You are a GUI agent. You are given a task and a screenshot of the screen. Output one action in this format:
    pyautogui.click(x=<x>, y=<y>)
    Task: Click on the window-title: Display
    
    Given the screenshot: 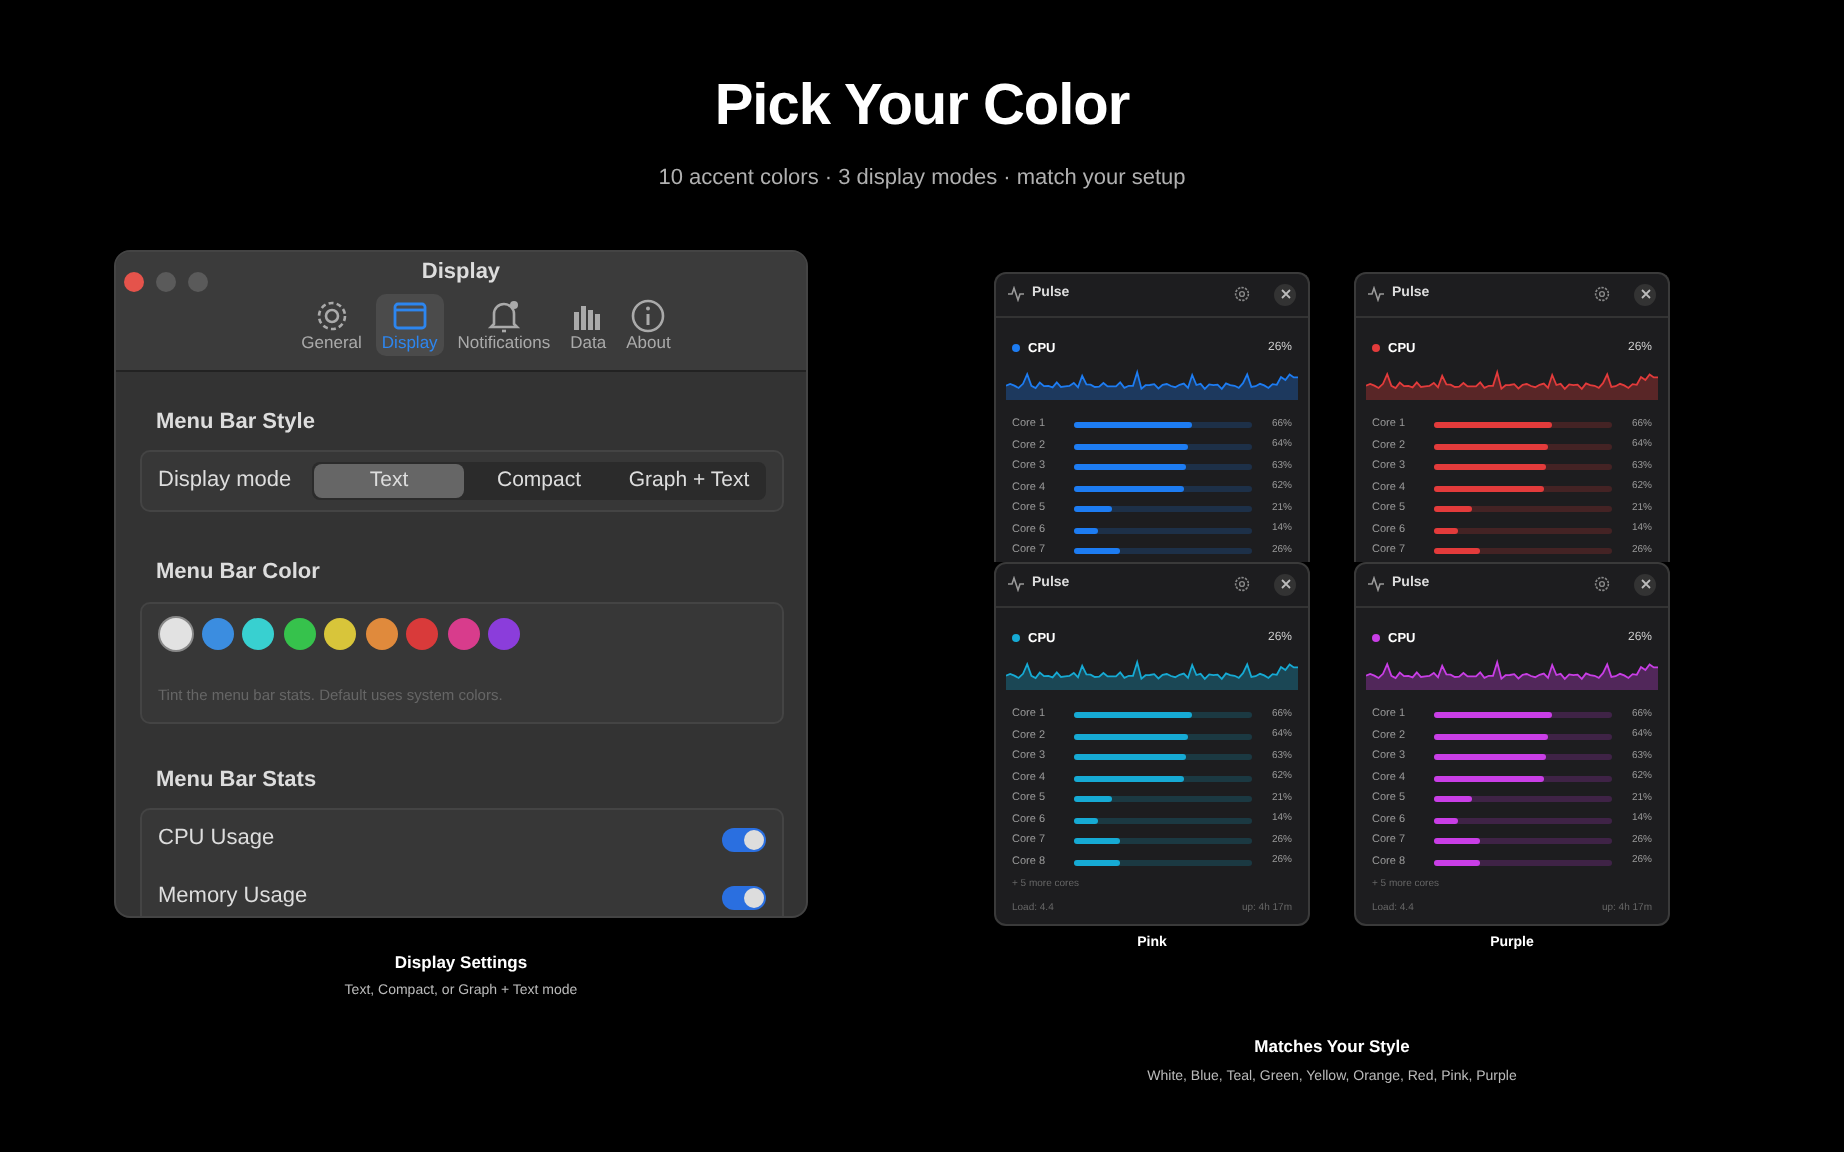 What is the action you would take?
    pyautogui.click(x=461, y=272)
    